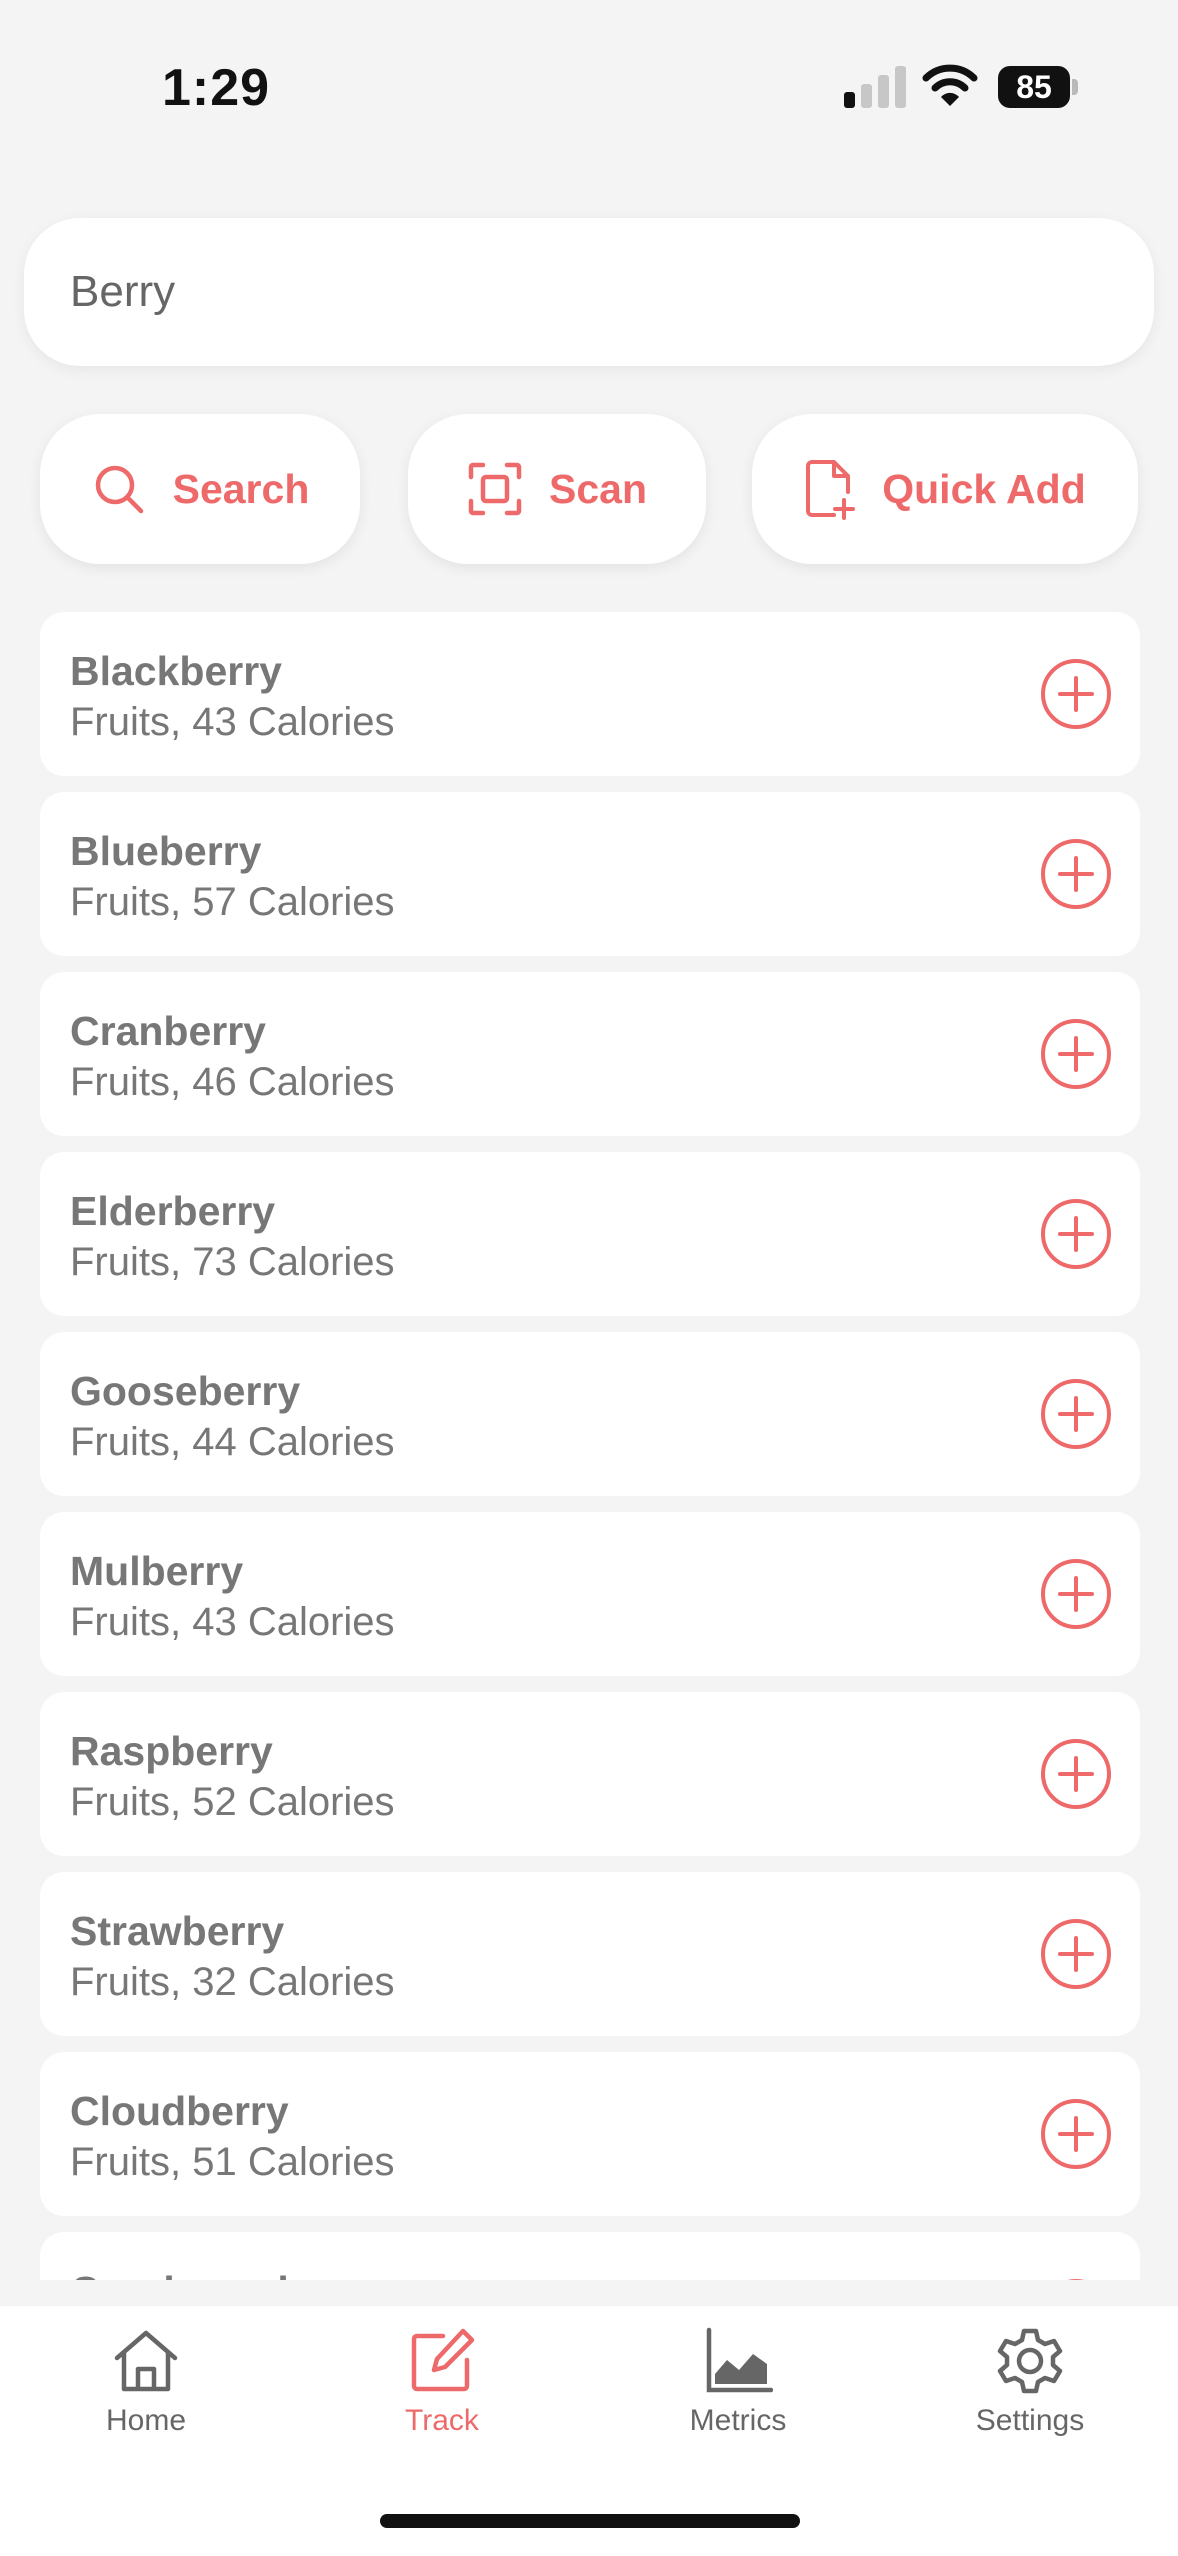 The height and width of the screenshot is (2556, 1178). Describe the element at coordinates (119, 489) in the screenshot. I see `search-icon` at that location.